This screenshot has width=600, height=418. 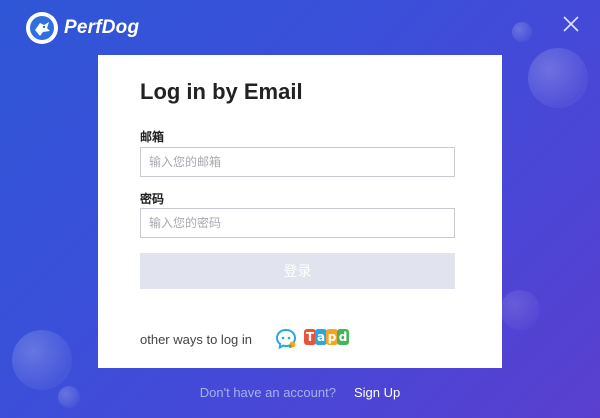 What do you see at coordinates (102, 27) in the screenshot?
I see `app-name: PerfDog` at bounding box center [102, 27].